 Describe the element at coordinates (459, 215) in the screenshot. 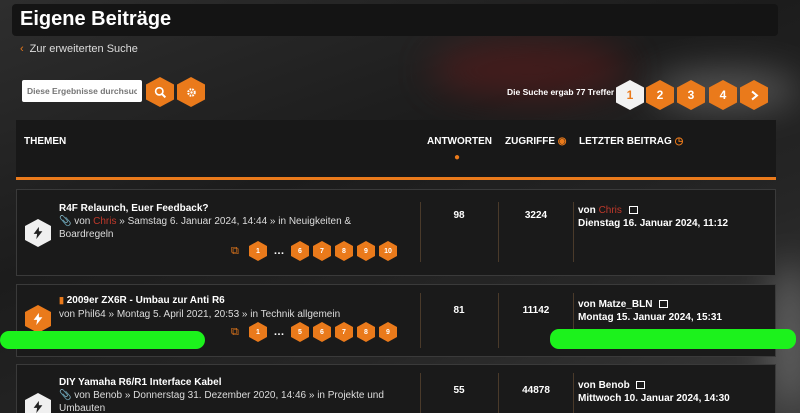

I see `topic-replies: 98` at that location.